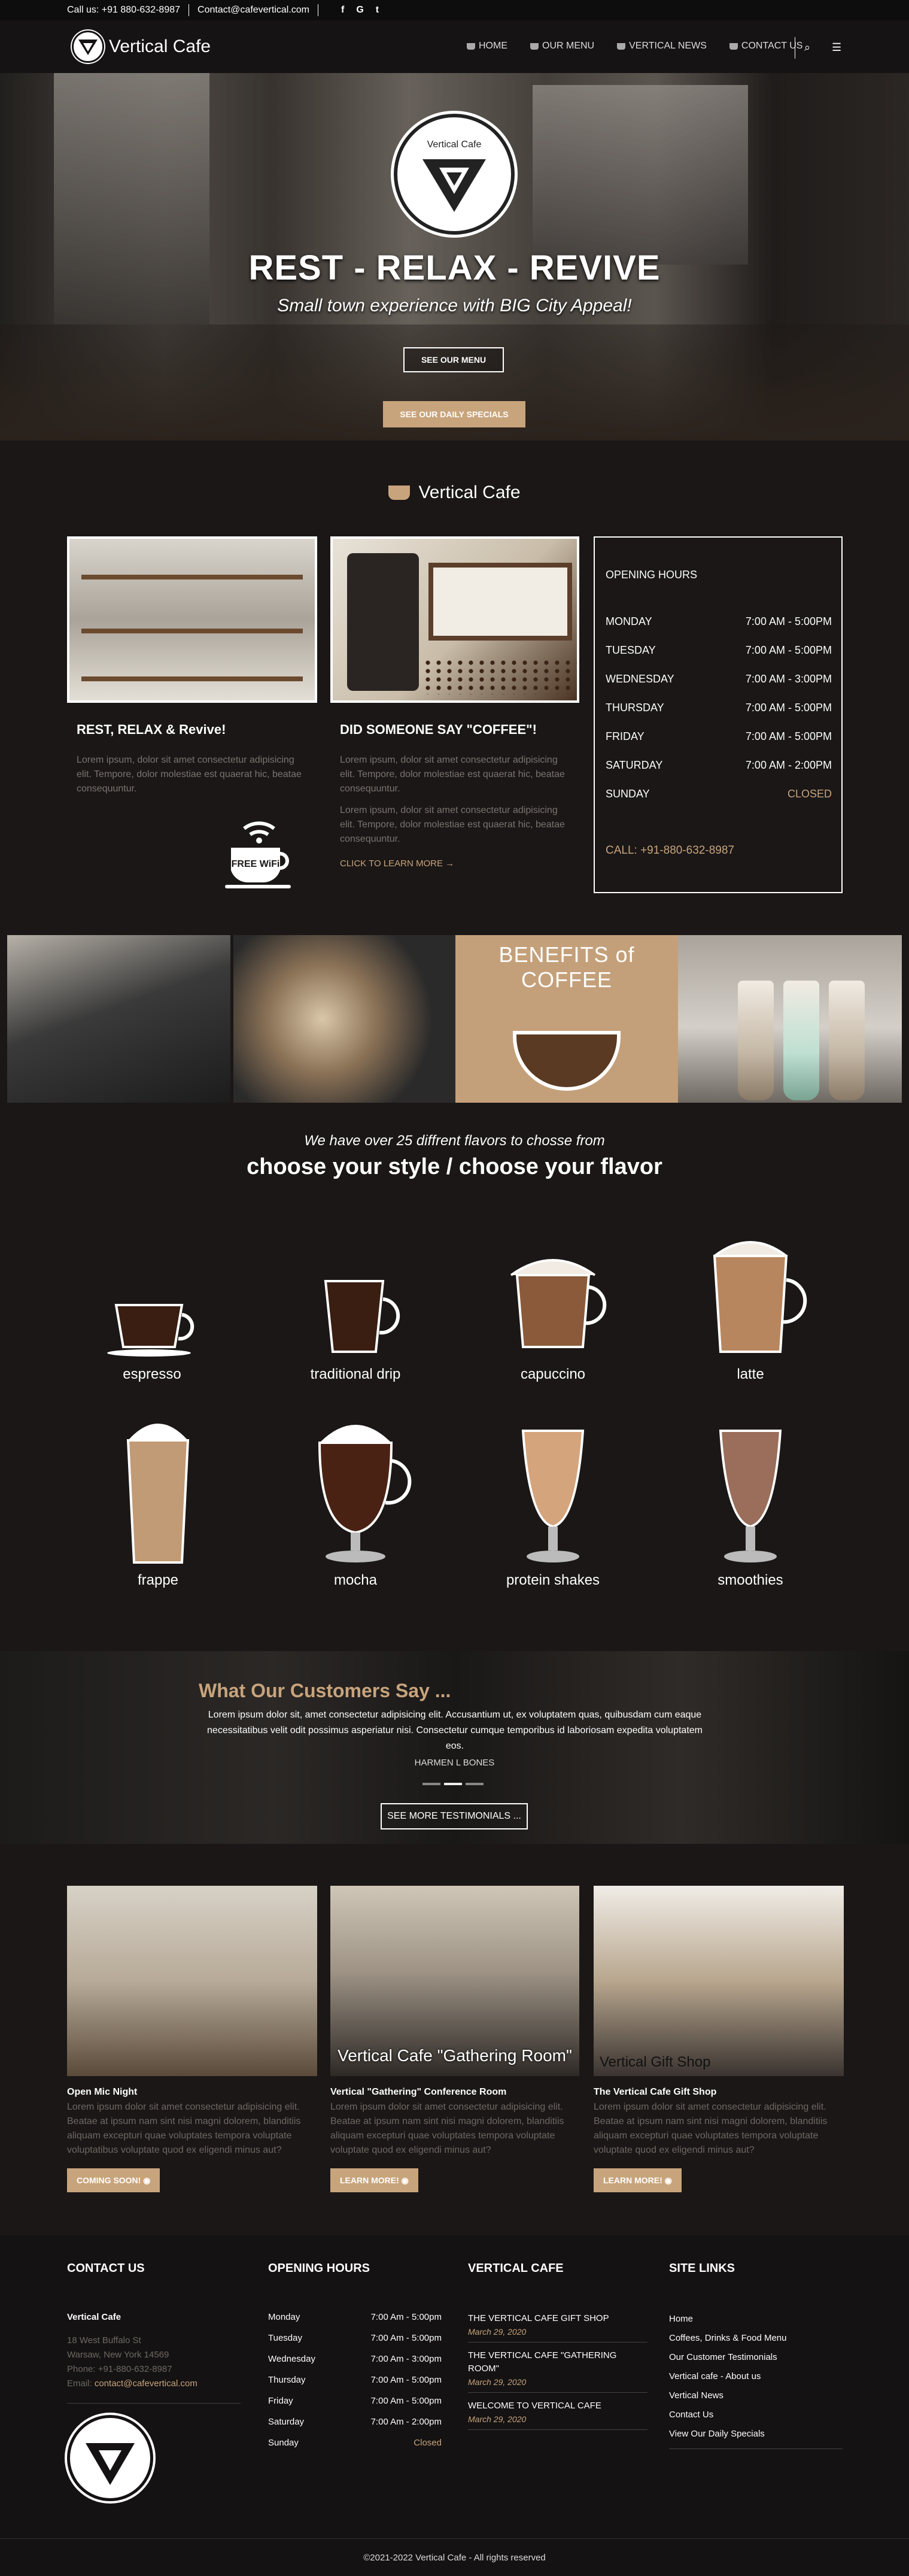  Describe the element at coordinates (377, 10) in the screenshot. I see `twitter-icon: t` at that location.